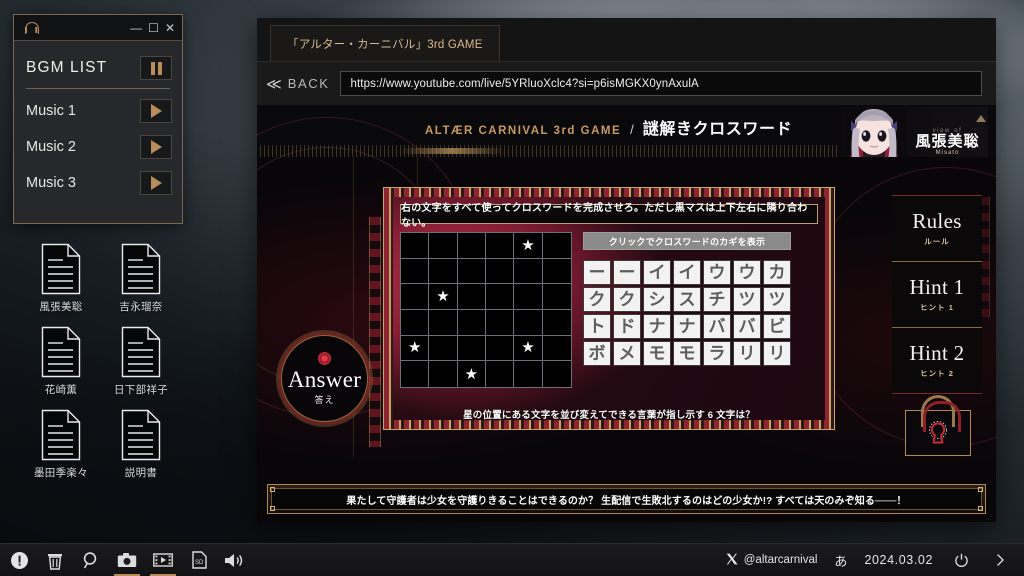 The width and height of the screenshot is (1024, 576). What do you see at coordinates (156, 68) in the screenshot?
I see `pause-button` at bounding box center [156, 68].